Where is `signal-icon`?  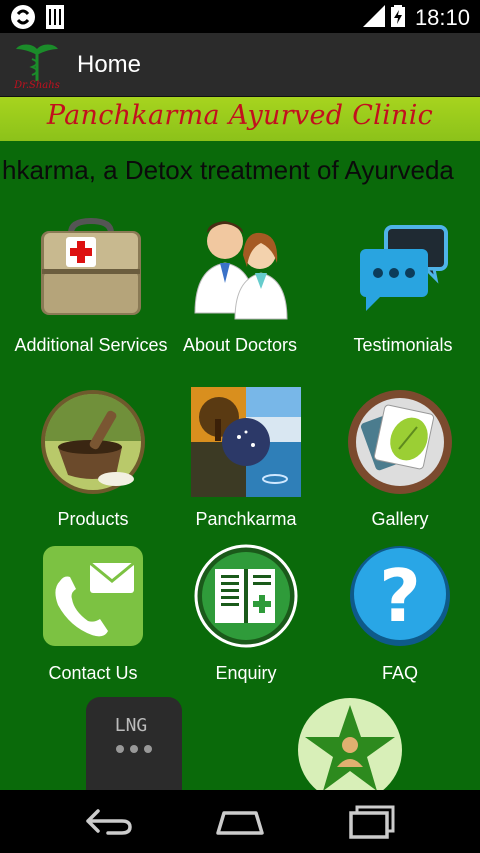 signal-icon is located at coordinates (374, 16).